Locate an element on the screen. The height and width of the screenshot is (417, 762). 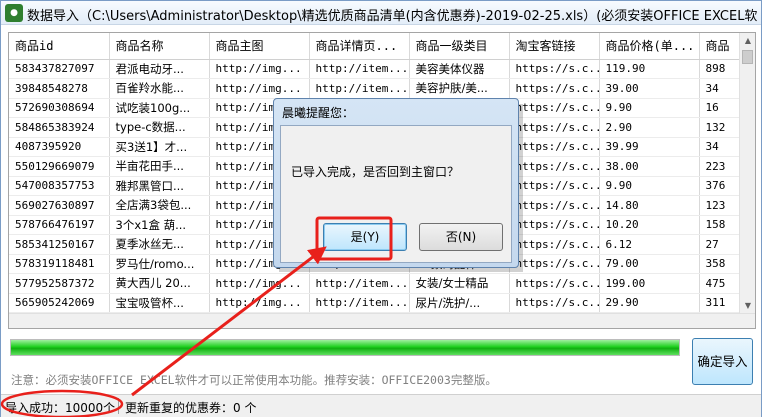
status-duplicate-count: 更新重复的优惠券：0 个 is located at coordinates (191, 408).